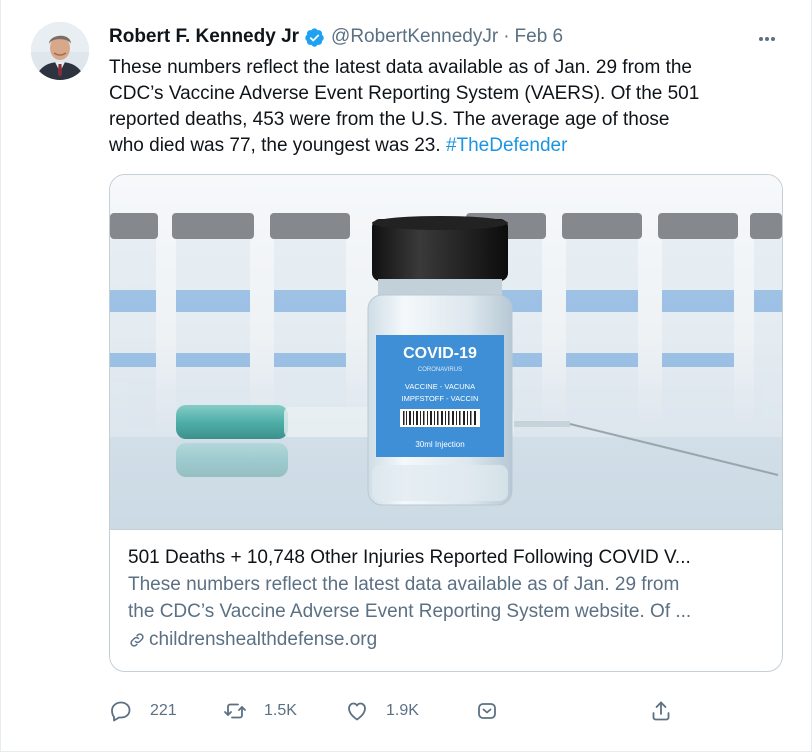 The width and height of the screenshot is (812, 752). Describe the element at coordinates (235, 711) in the screenshot. I see `retweet-icon` at that location.